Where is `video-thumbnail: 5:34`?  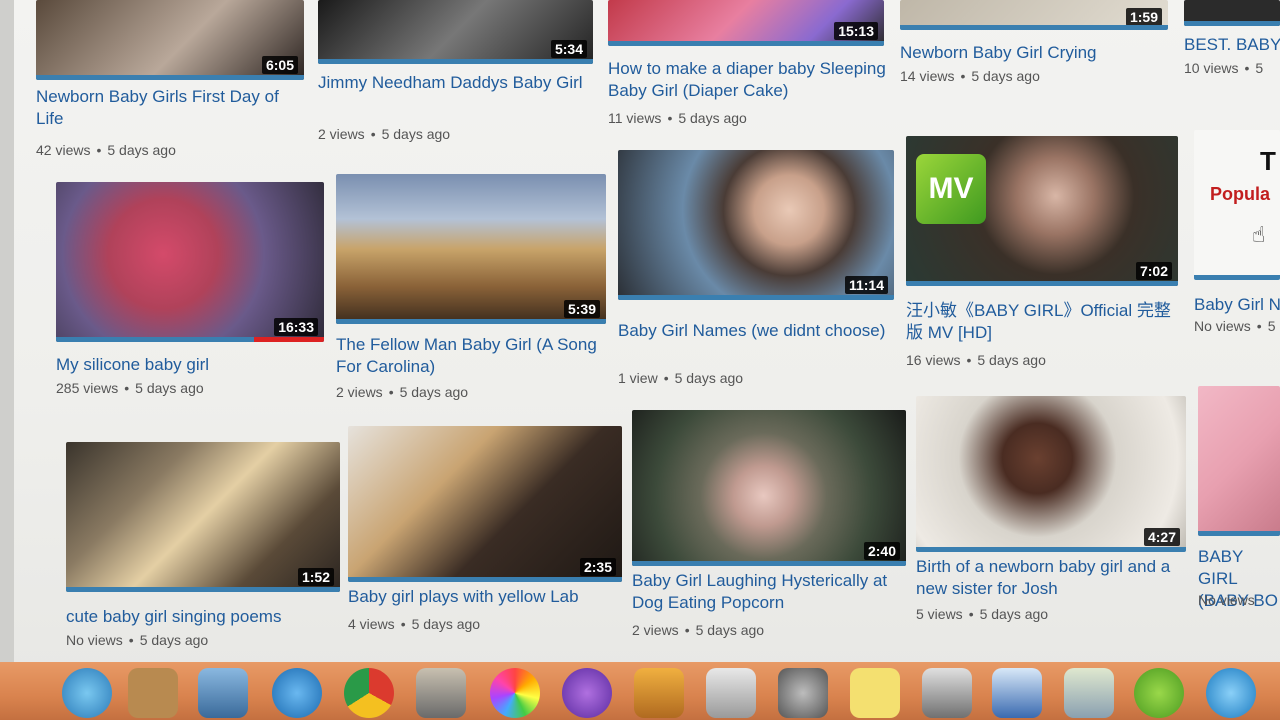
video-thumbnail: 5:34 is located at coordinates (455, 32).